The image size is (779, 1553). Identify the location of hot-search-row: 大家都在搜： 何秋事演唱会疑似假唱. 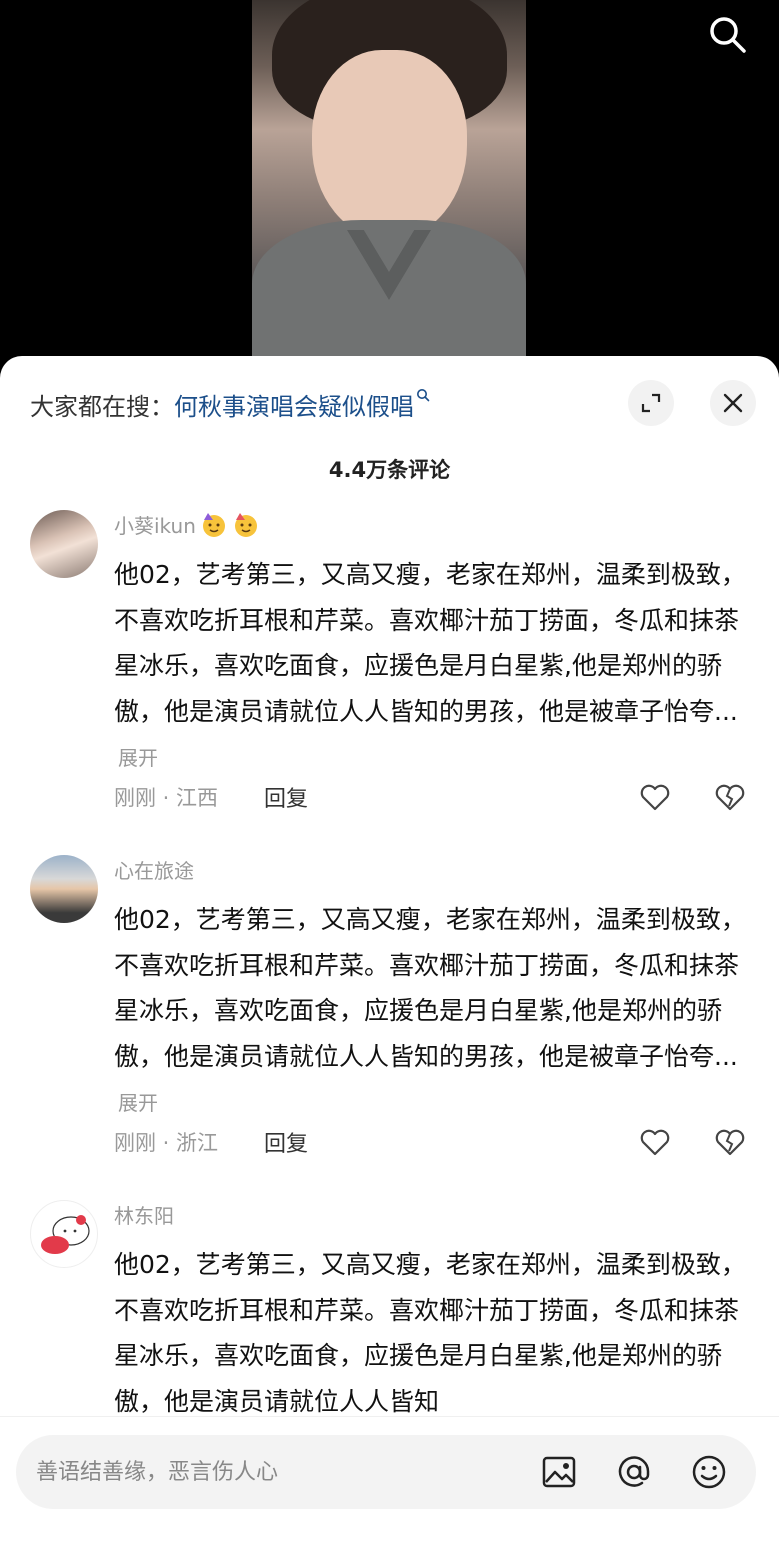
(320, 404).